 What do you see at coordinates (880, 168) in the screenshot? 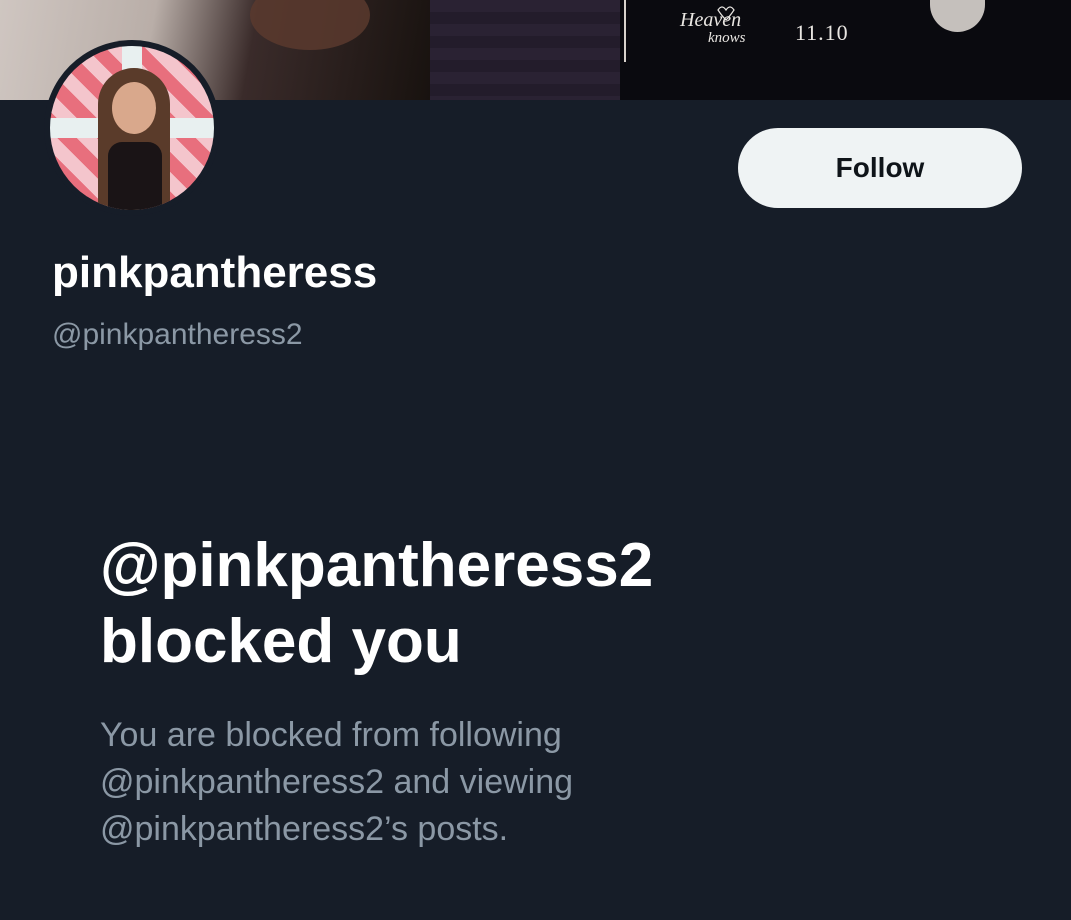
I see `follow-button: Follow` at bounding box center [880, 168].